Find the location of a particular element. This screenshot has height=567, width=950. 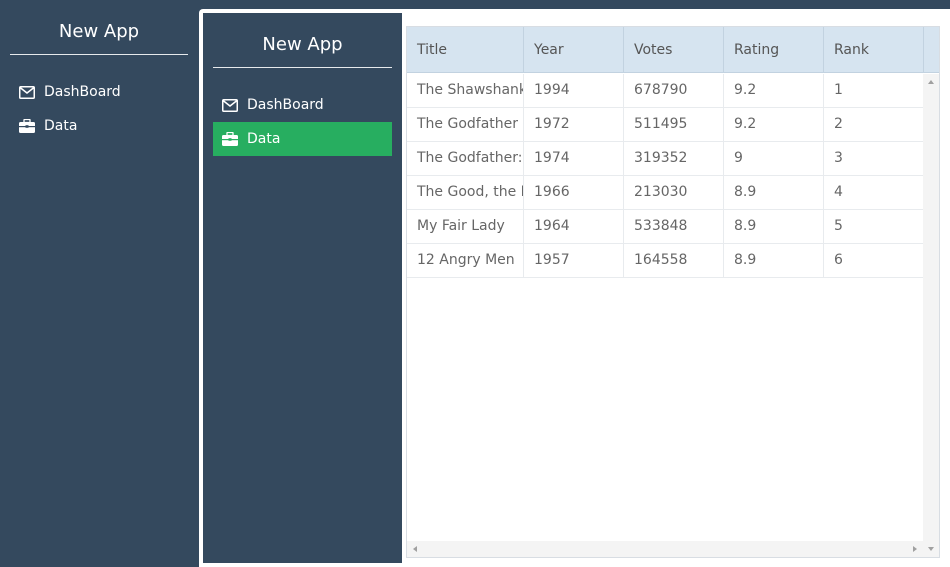

cell-year: 1966 is located at coordinates (574, 192).